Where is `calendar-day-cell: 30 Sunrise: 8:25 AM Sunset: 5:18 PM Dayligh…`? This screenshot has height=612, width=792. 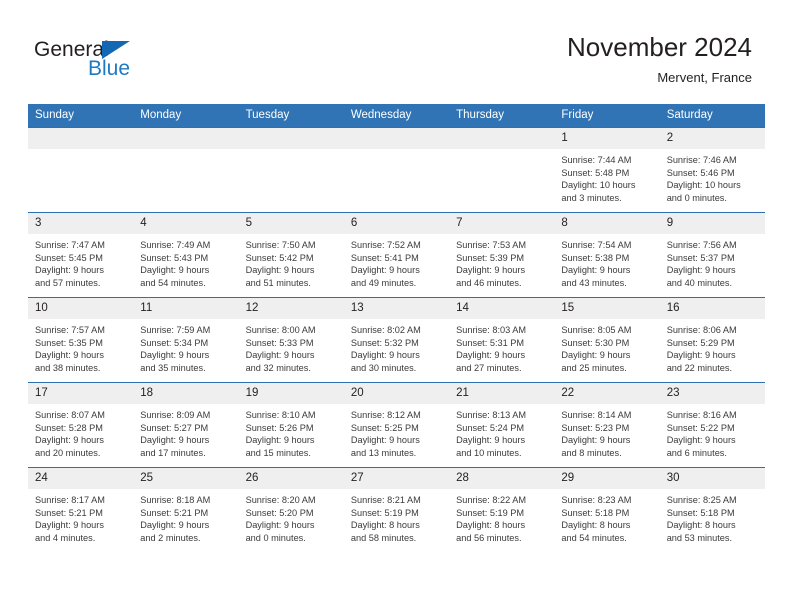 calendar-day-cell: 30 Sunrise: 8:25 AM Sunset: 5:18 PM Dayligh… is located at coordinates (712, 509).